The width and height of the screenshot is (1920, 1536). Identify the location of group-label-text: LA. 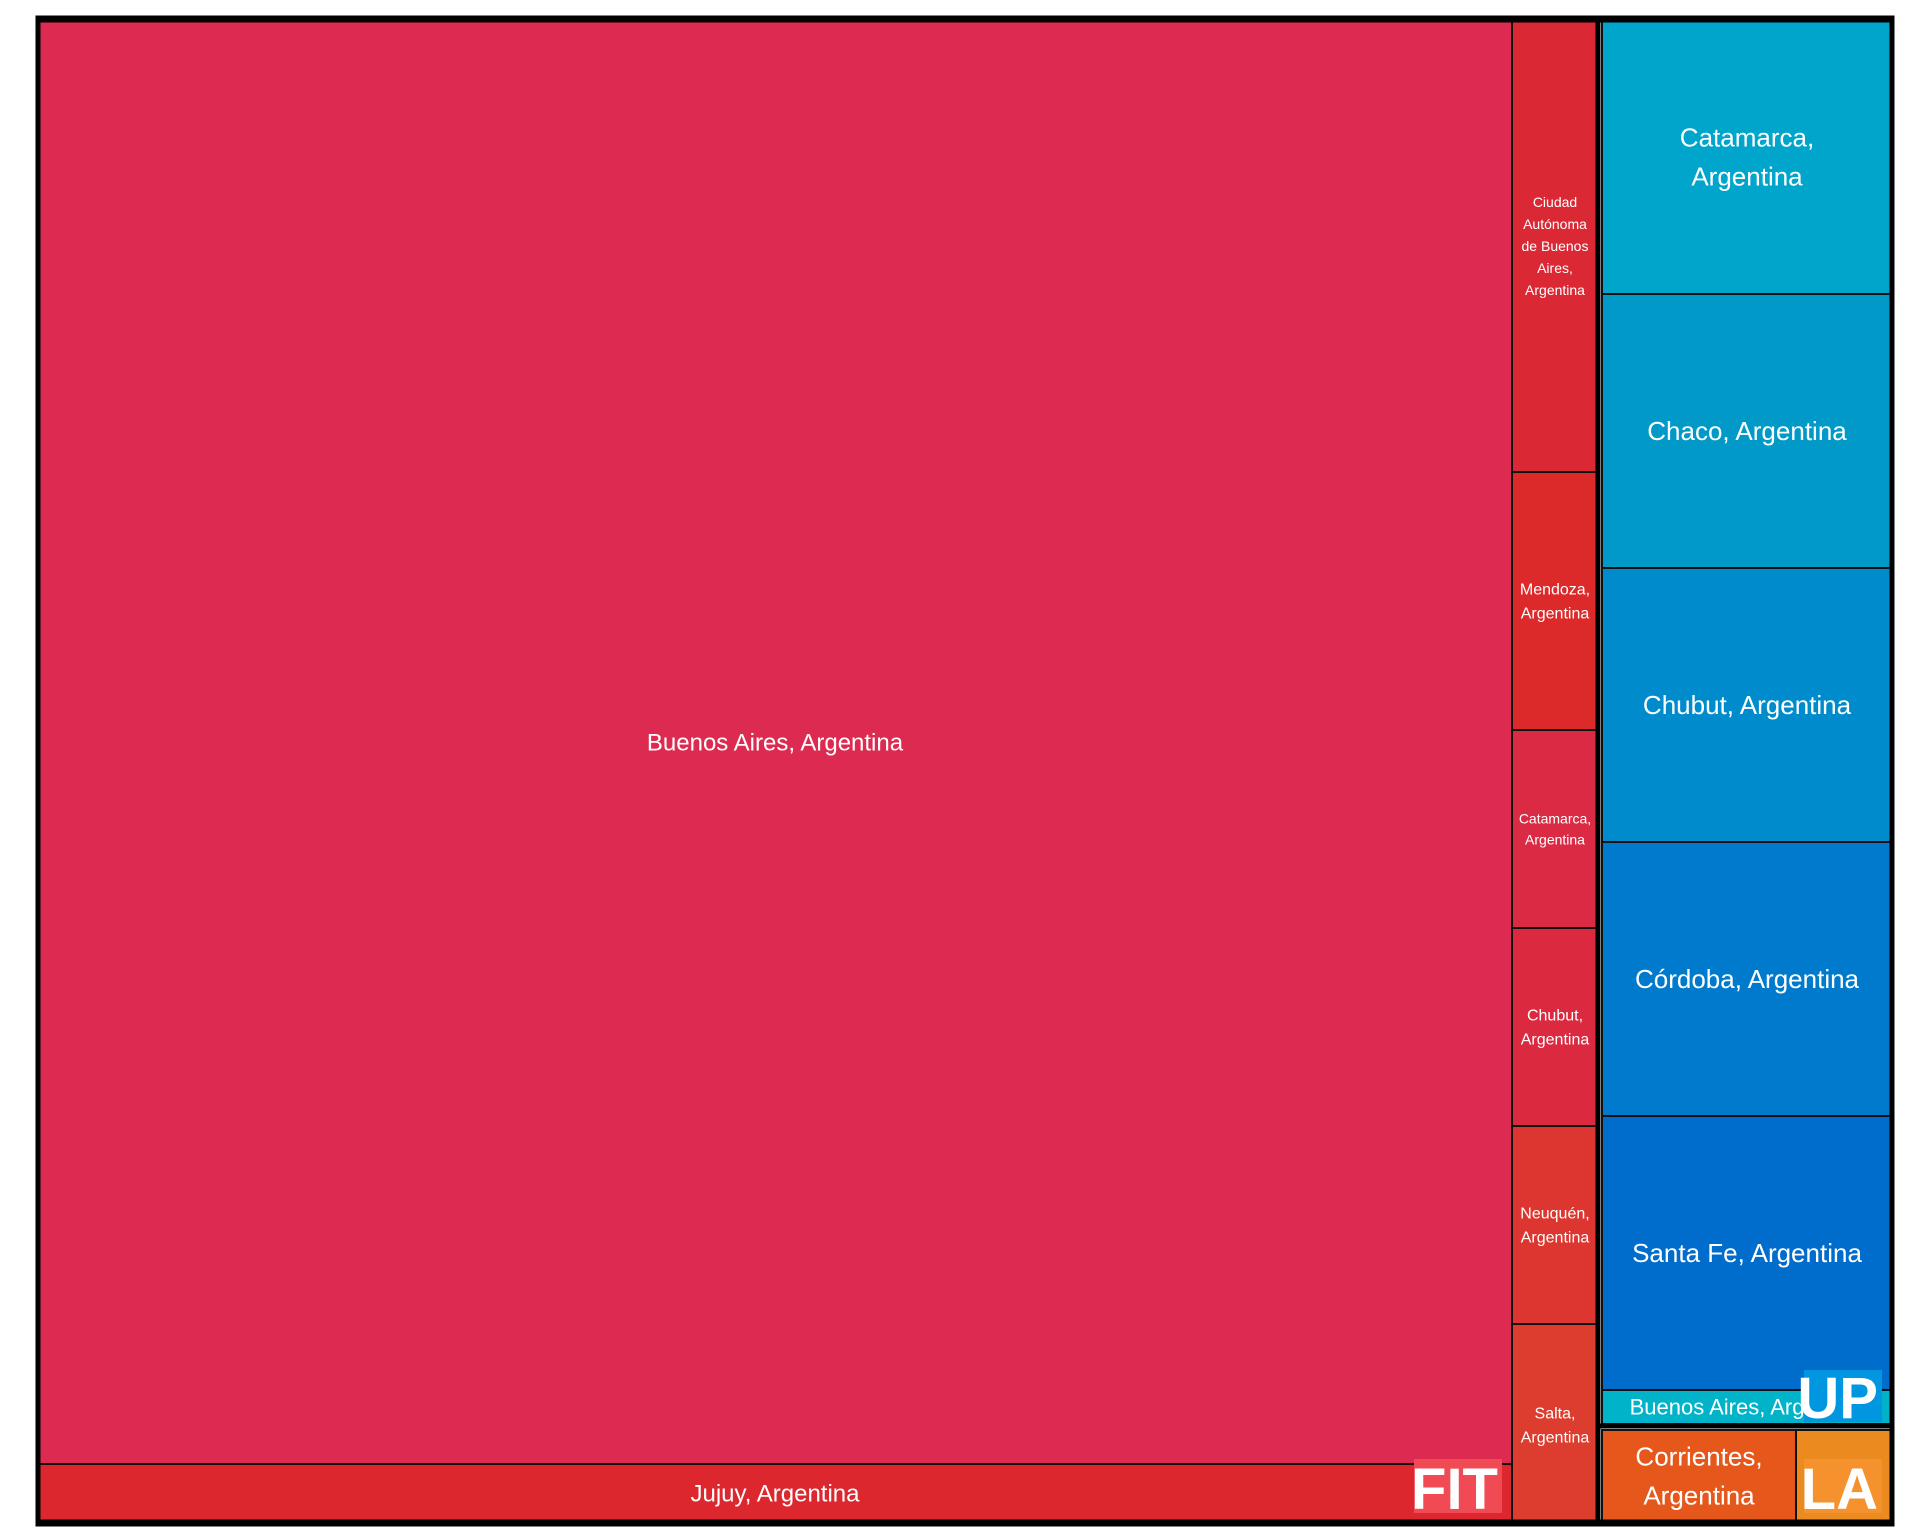
(1839, 1489).